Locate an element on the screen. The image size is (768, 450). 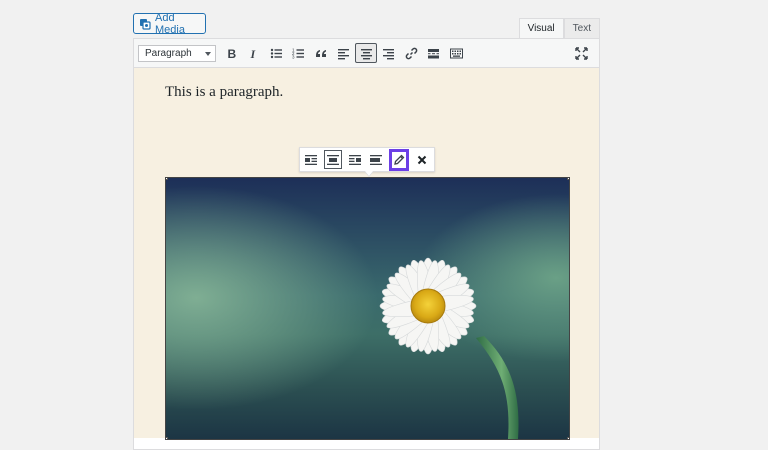
bulleted-list-button is located at coordinates (276, 53).